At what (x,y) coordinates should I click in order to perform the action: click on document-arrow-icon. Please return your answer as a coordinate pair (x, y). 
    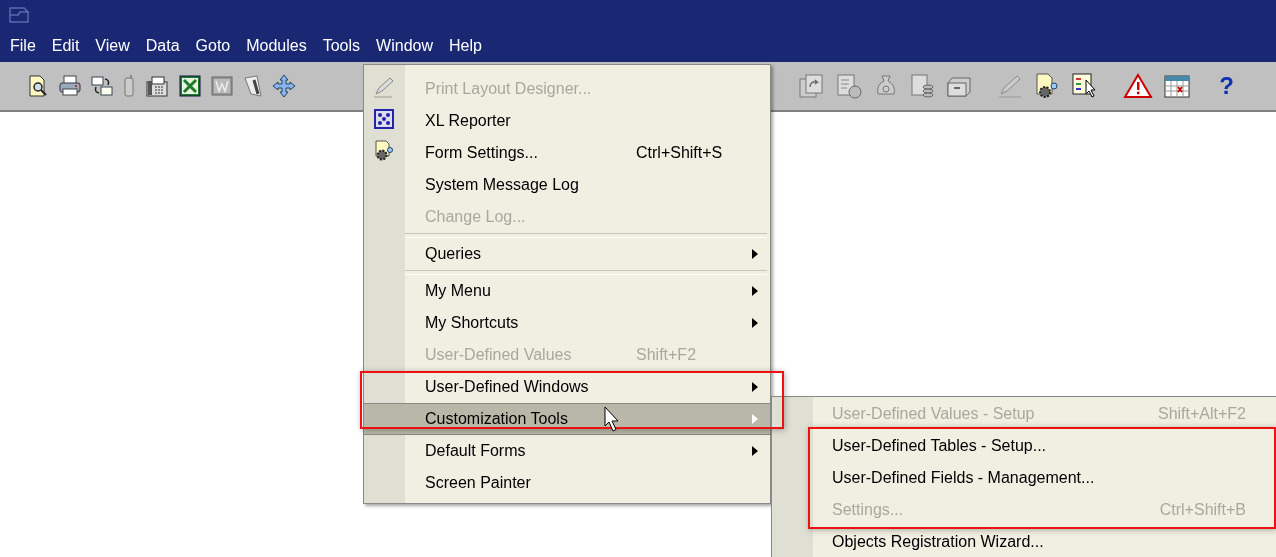
    Looking at the image, I should click on (811, 86).